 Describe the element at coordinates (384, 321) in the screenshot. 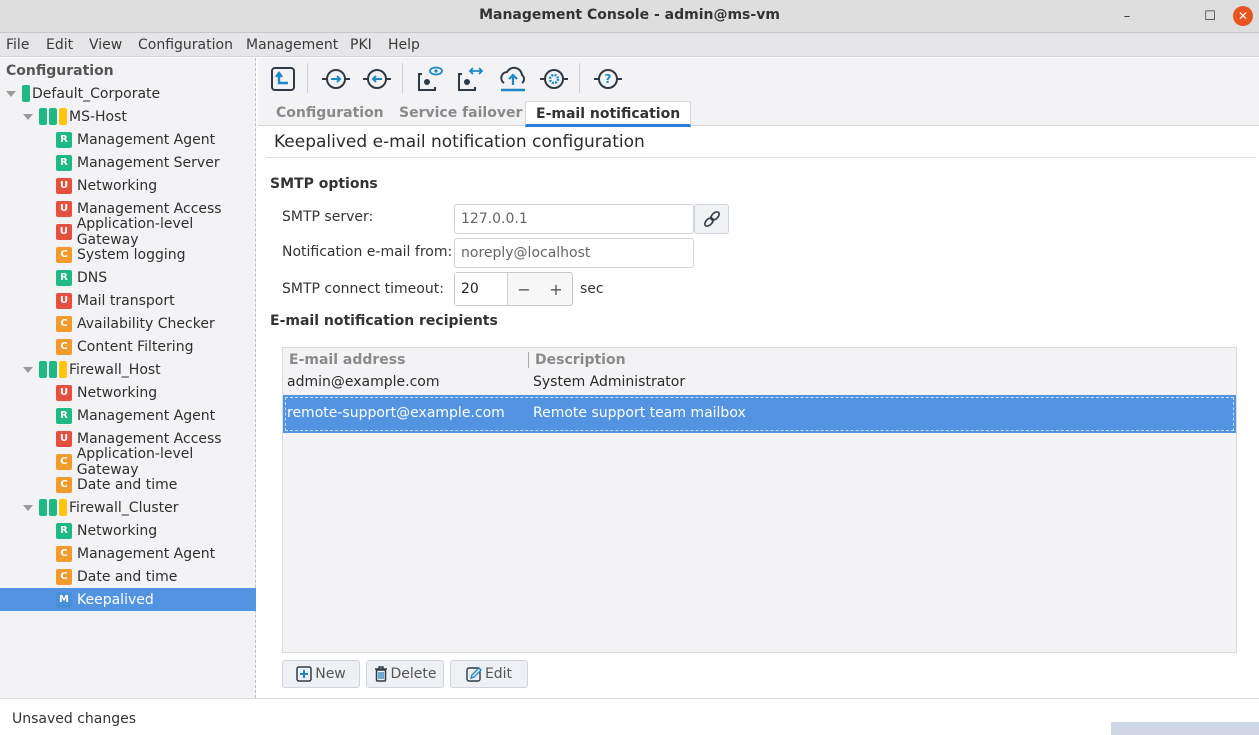

I see `recipients-heading: E-mail notification recipients` at that location.